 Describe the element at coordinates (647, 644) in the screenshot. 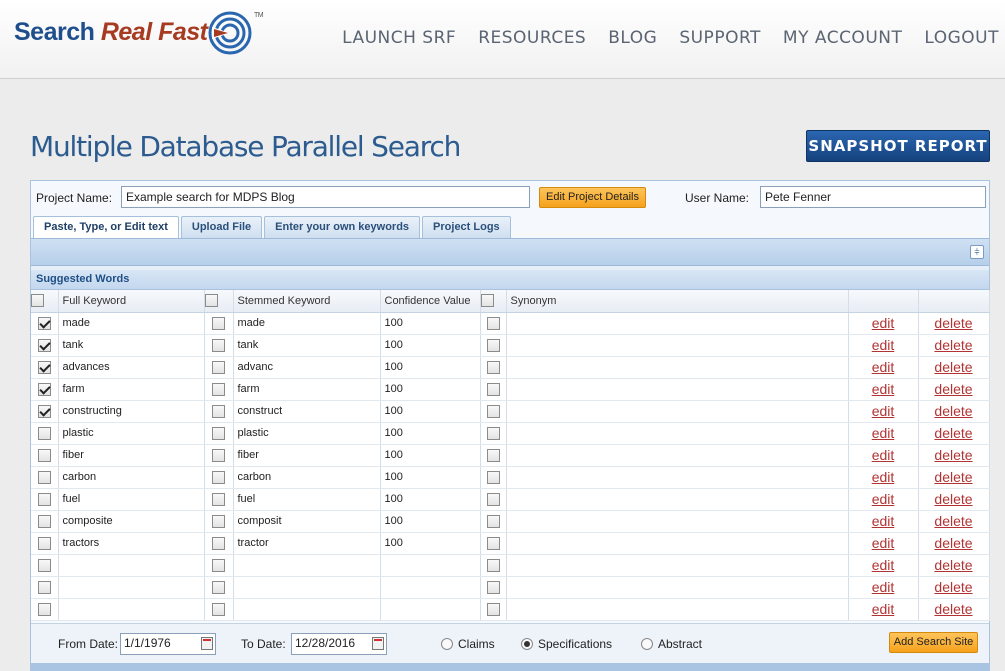

I see `radio-abstract` at that location.